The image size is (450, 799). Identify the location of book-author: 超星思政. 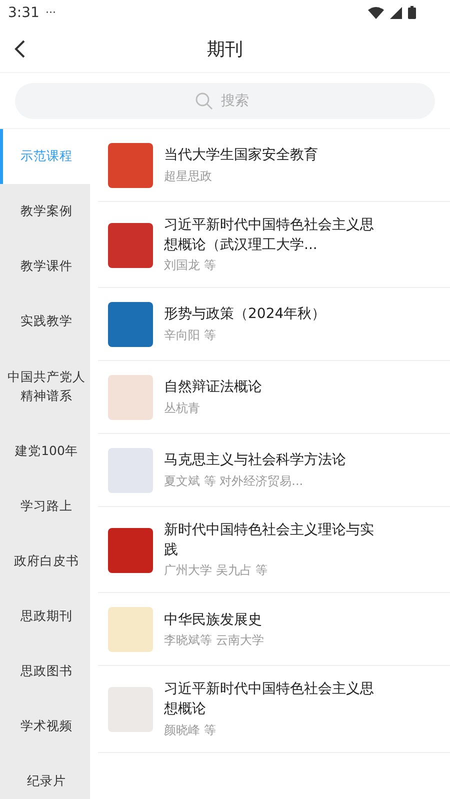
(188, 176).